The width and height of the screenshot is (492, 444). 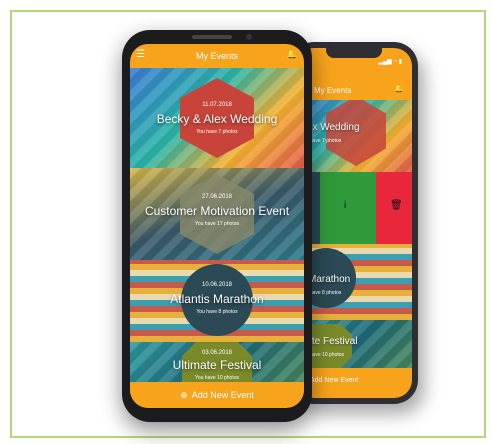 I want to click on app-bar: ☰ My Events 🔔, so click(x=217, y=56).